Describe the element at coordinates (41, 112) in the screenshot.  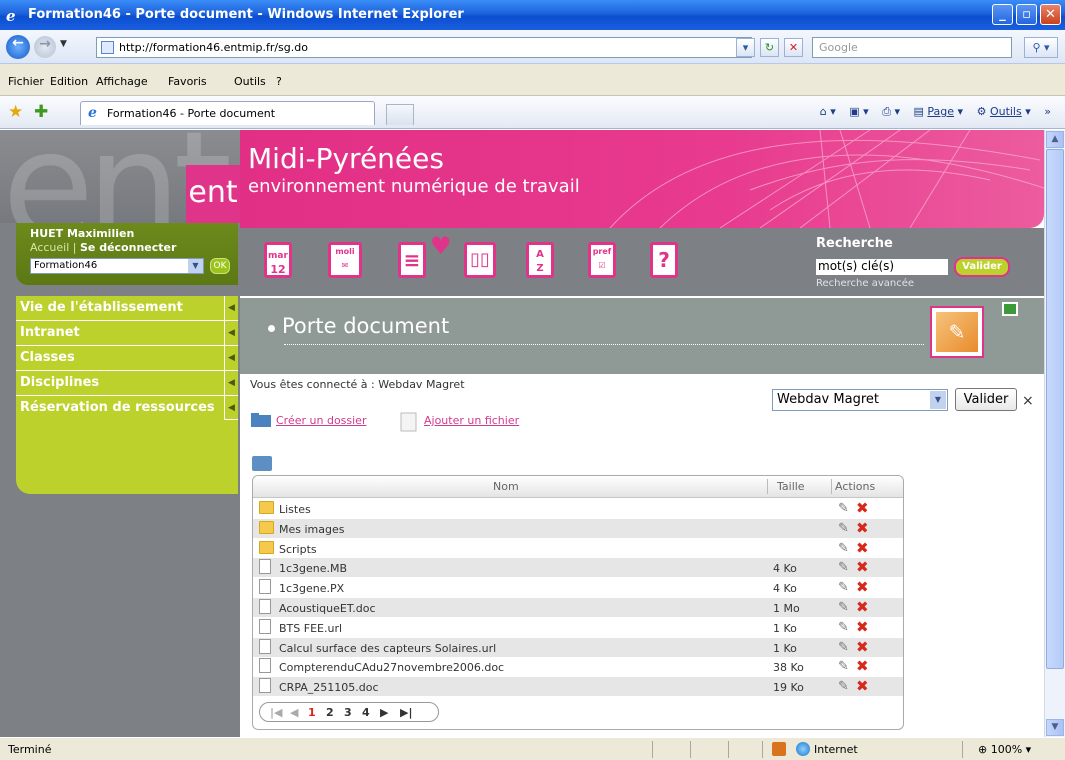
I see `add-favorite-icon: ✚` at that location.